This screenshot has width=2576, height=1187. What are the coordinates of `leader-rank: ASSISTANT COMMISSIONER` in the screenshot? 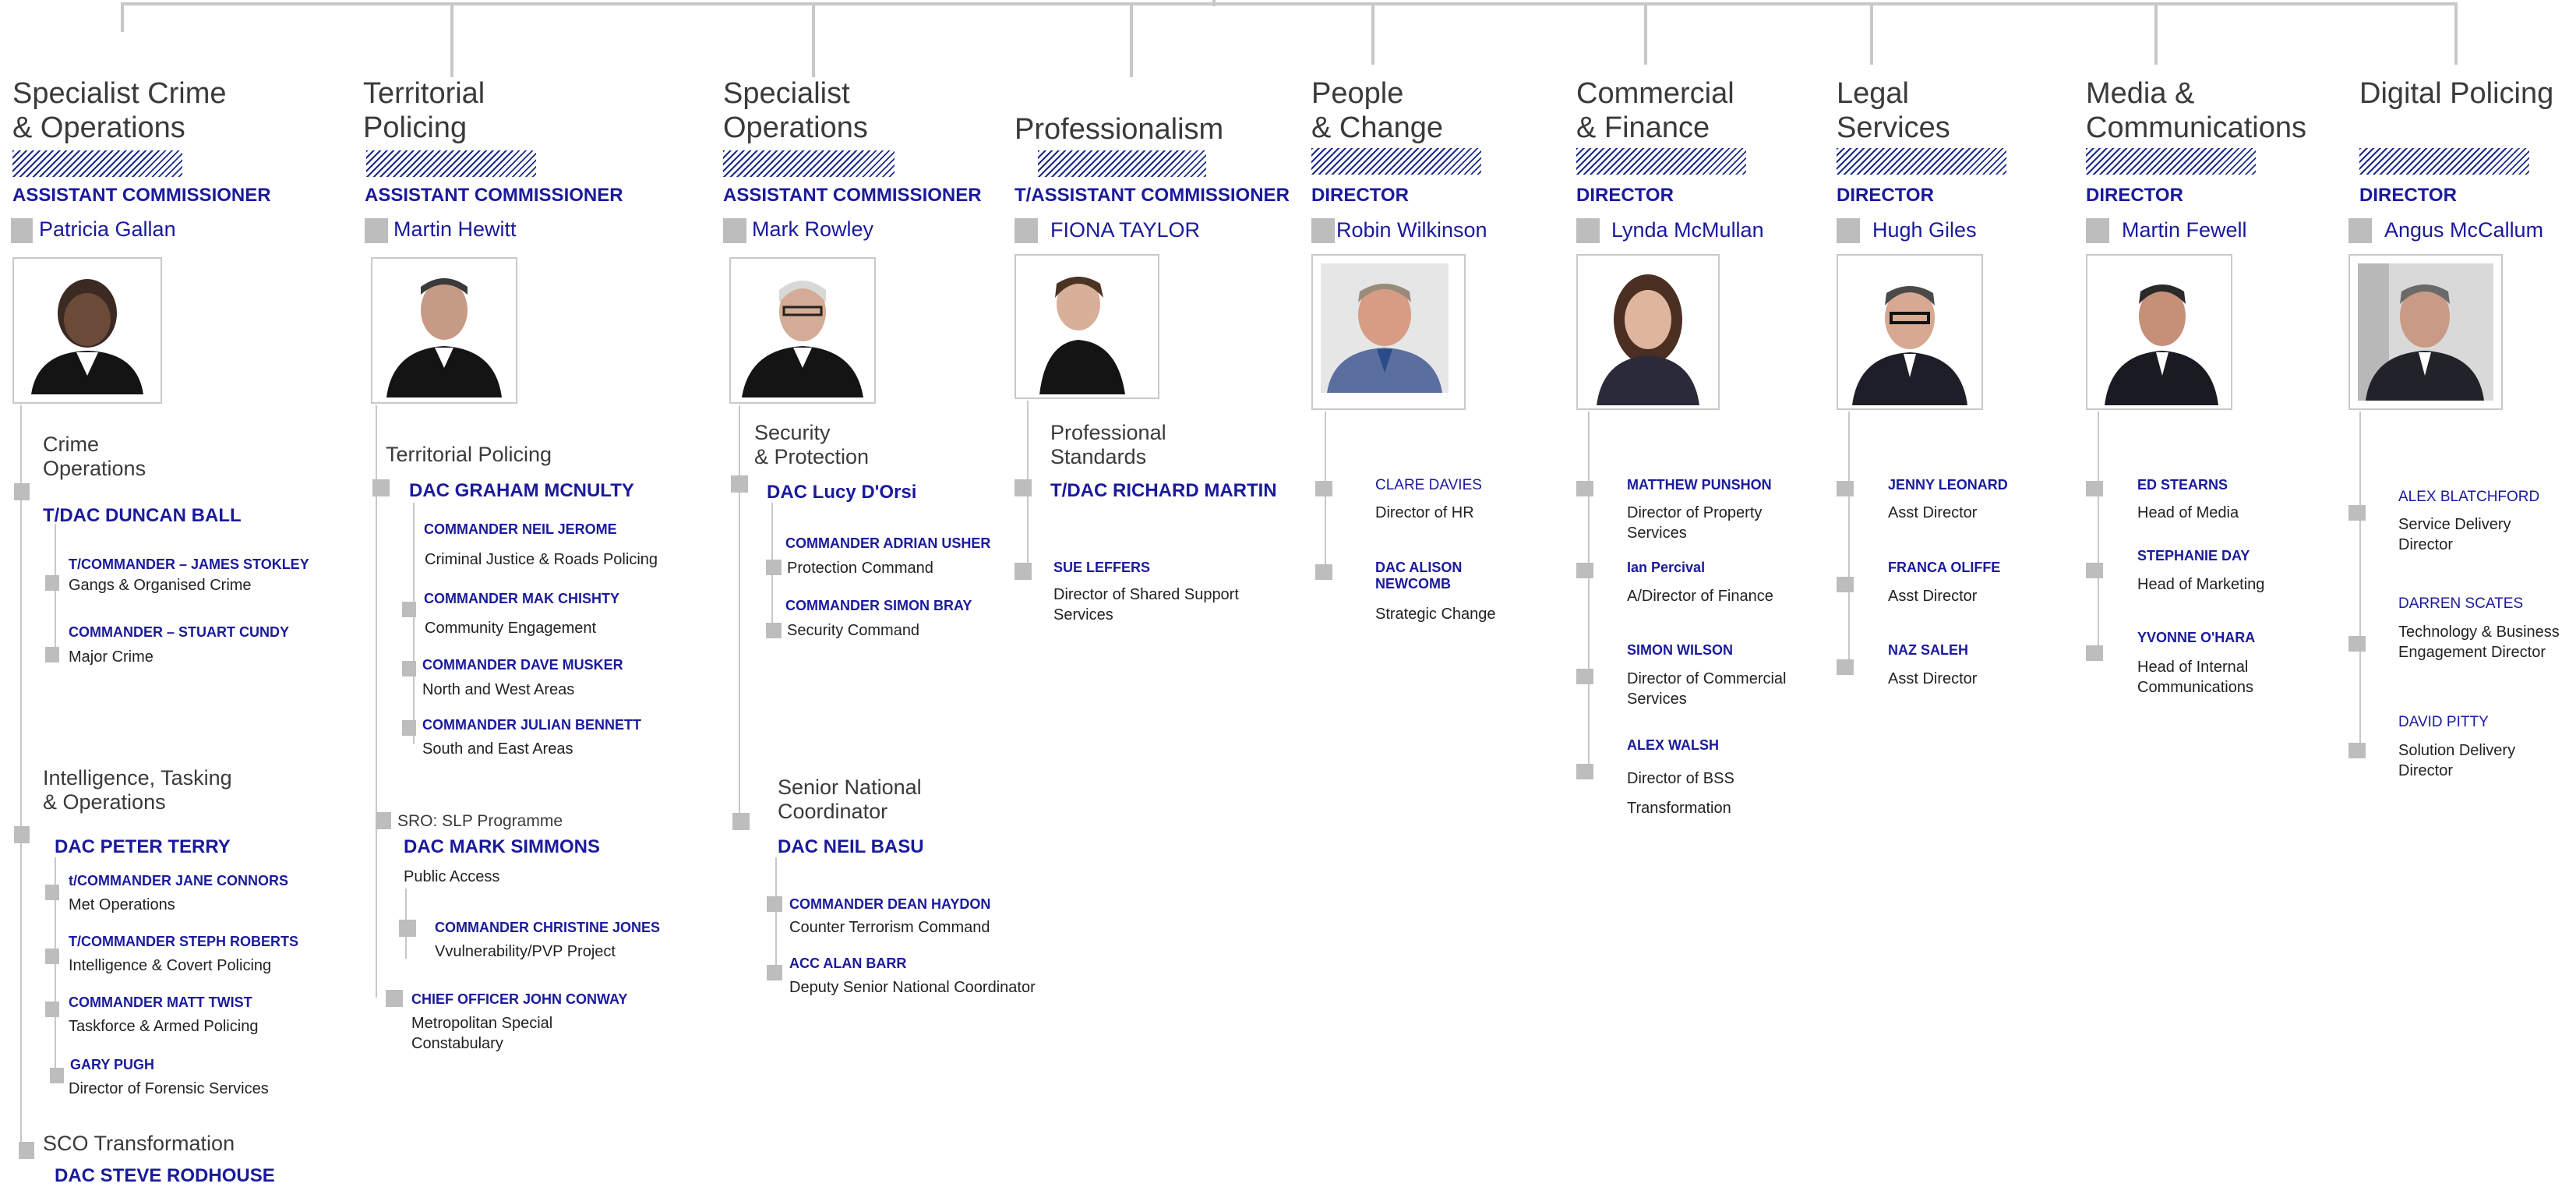 It's located at (141, 196).